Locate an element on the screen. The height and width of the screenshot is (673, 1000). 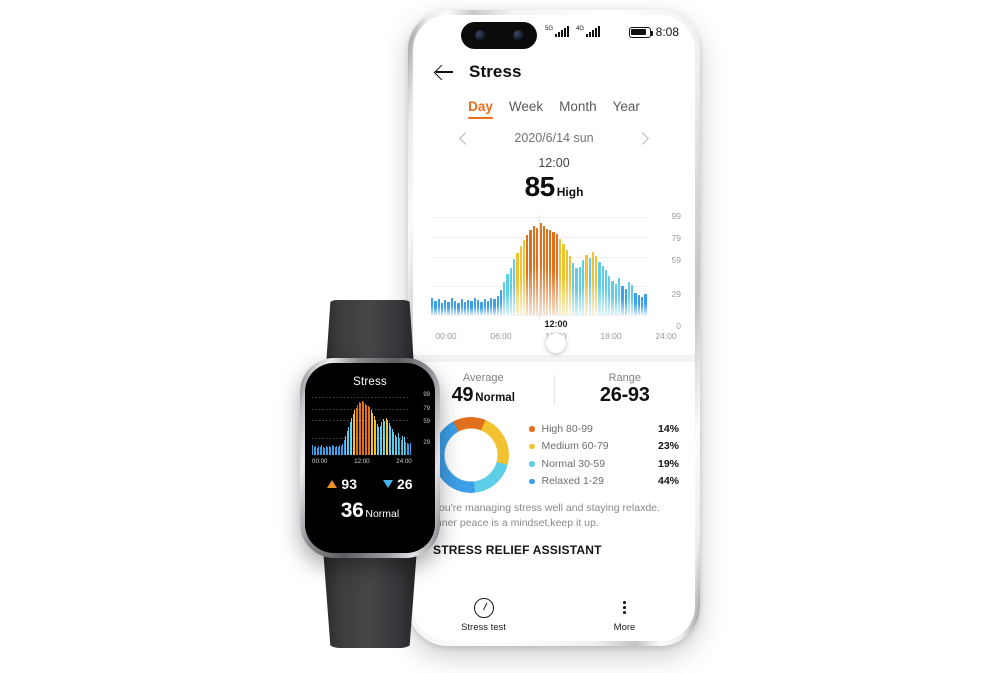
status-bar: 5G 4G 8:08 is located at coordinates (554, 33).